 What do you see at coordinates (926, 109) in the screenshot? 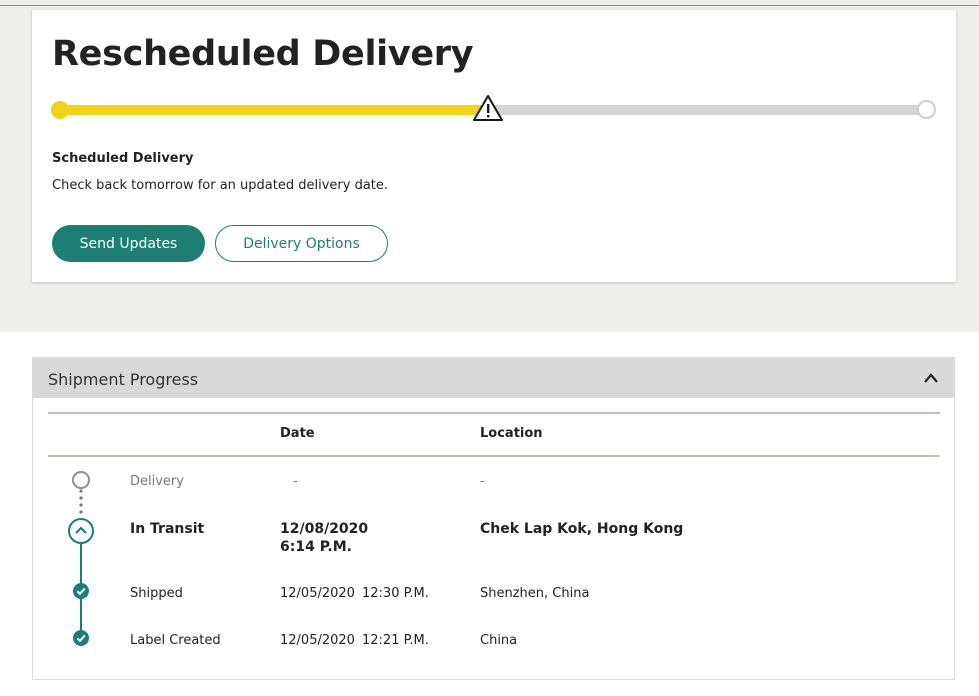
I see `progress-end-dot` at bounding box center [926, 109].